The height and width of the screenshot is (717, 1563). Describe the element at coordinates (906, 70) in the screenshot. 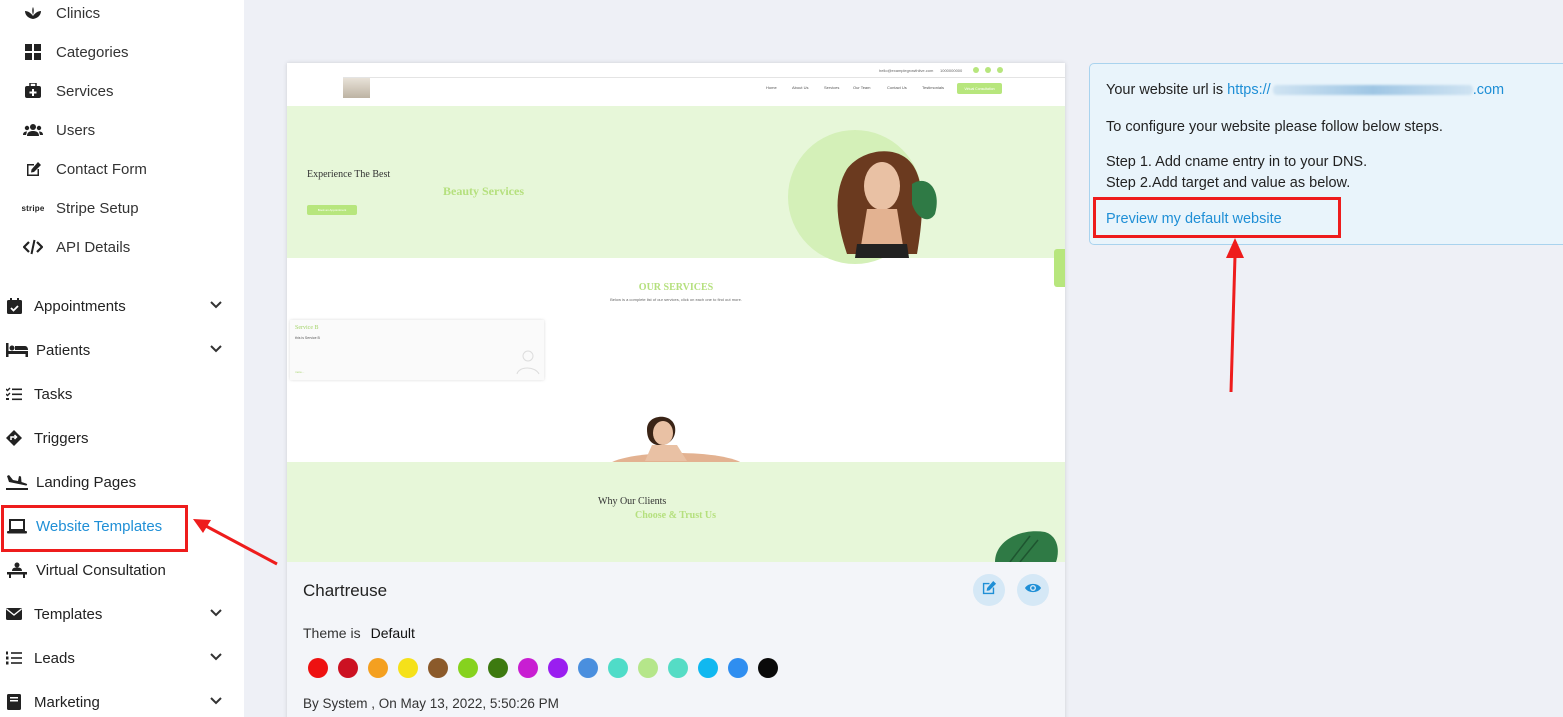

I see `preview-email: hello@examplegrowthlive.com` at that location.